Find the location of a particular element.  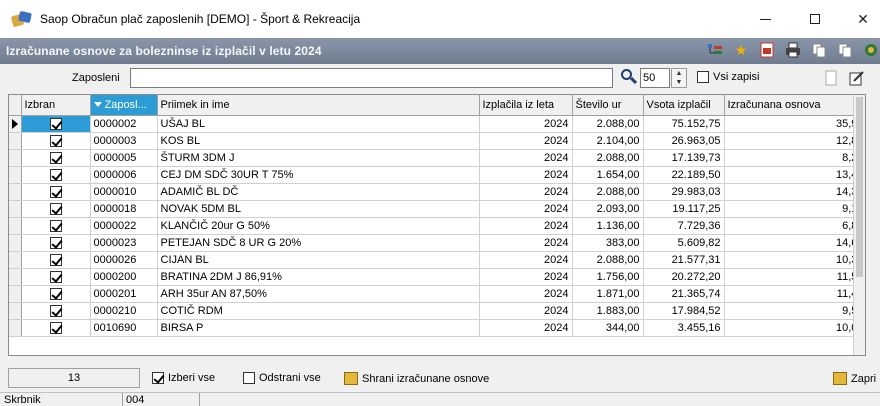

select-all-checkbox is located at coordinates (158, 378).